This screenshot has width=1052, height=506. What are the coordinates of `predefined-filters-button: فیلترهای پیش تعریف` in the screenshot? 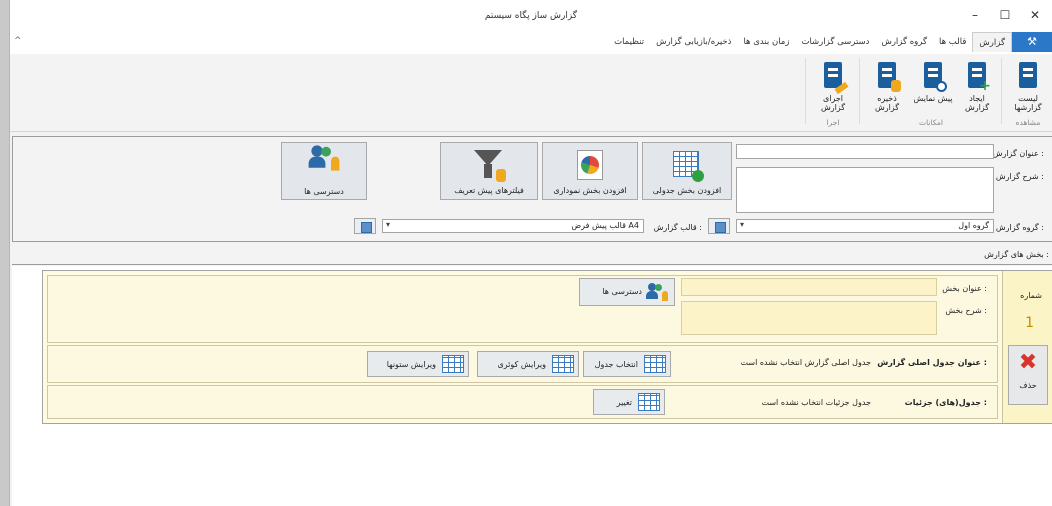 It's located at (489, 171).